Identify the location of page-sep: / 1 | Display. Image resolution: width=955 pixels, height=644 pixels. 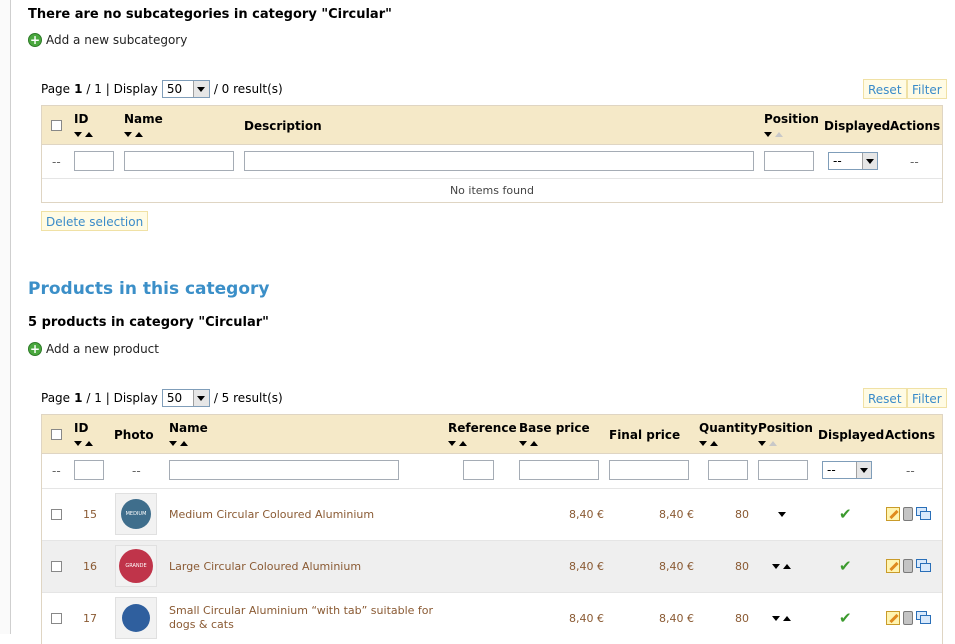
(122, 89).